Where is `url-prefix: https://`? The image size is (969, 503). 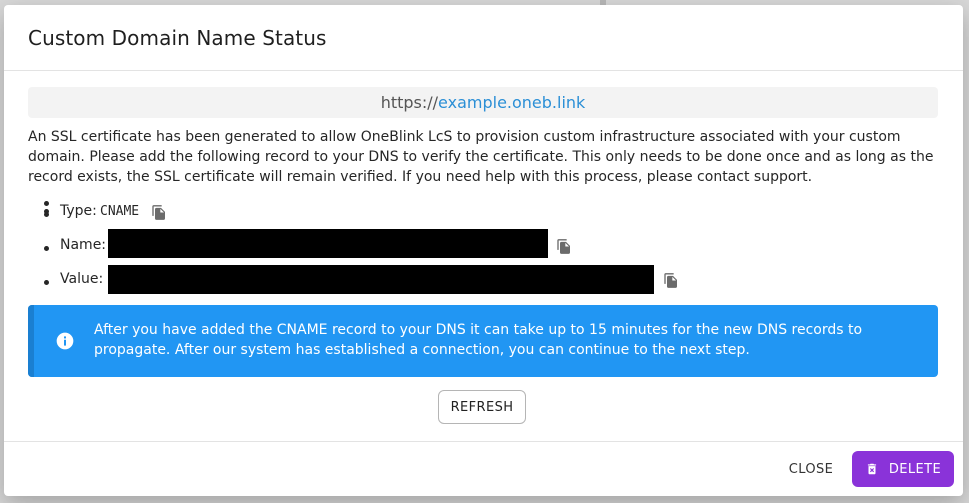 url-prefix: https:// is located at coordinates (409, 102).